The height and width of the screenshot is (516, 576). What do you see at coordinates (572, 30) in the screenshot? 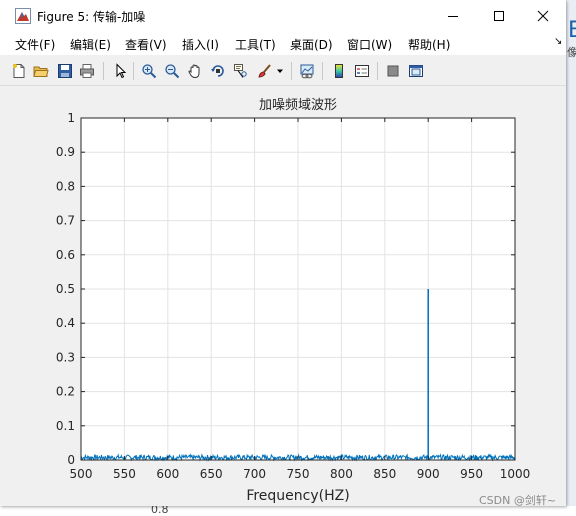
I see `background-fragment: B` at bounding box center [572, 30].